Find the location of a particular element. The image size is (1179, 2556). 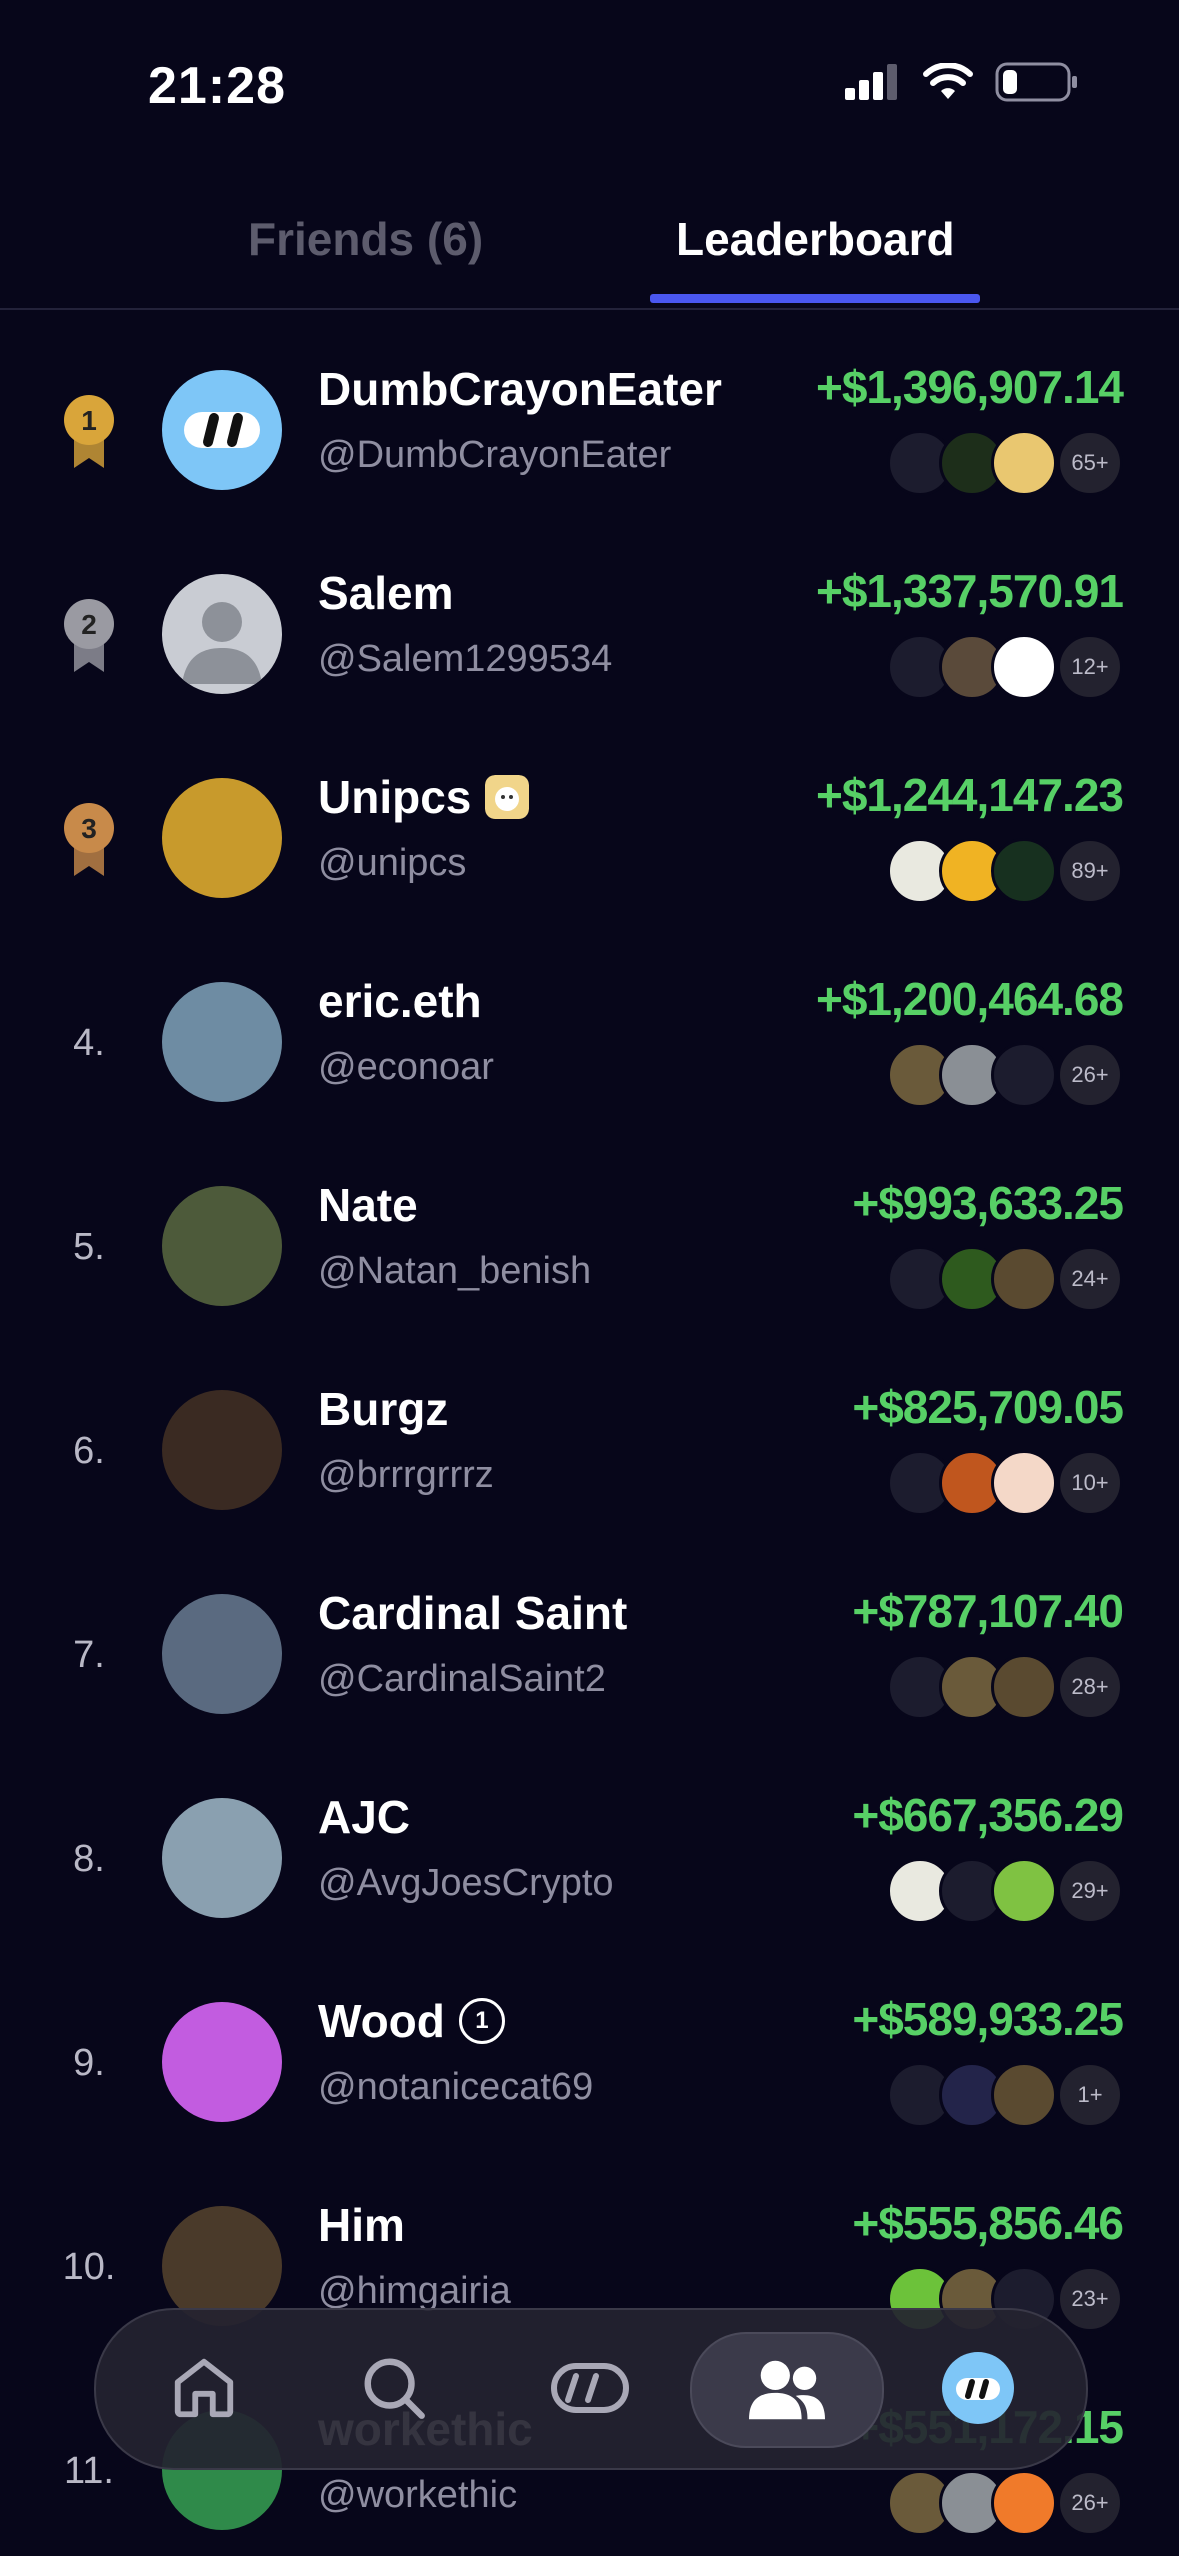

user-handle: @econoar is located at coordinates (406, 1067).